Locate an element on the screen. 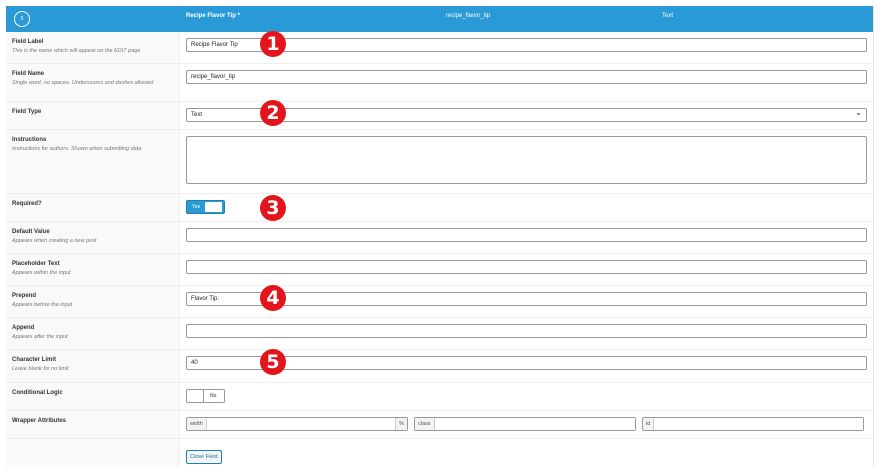  append-input is located at coordinates (526, 331).